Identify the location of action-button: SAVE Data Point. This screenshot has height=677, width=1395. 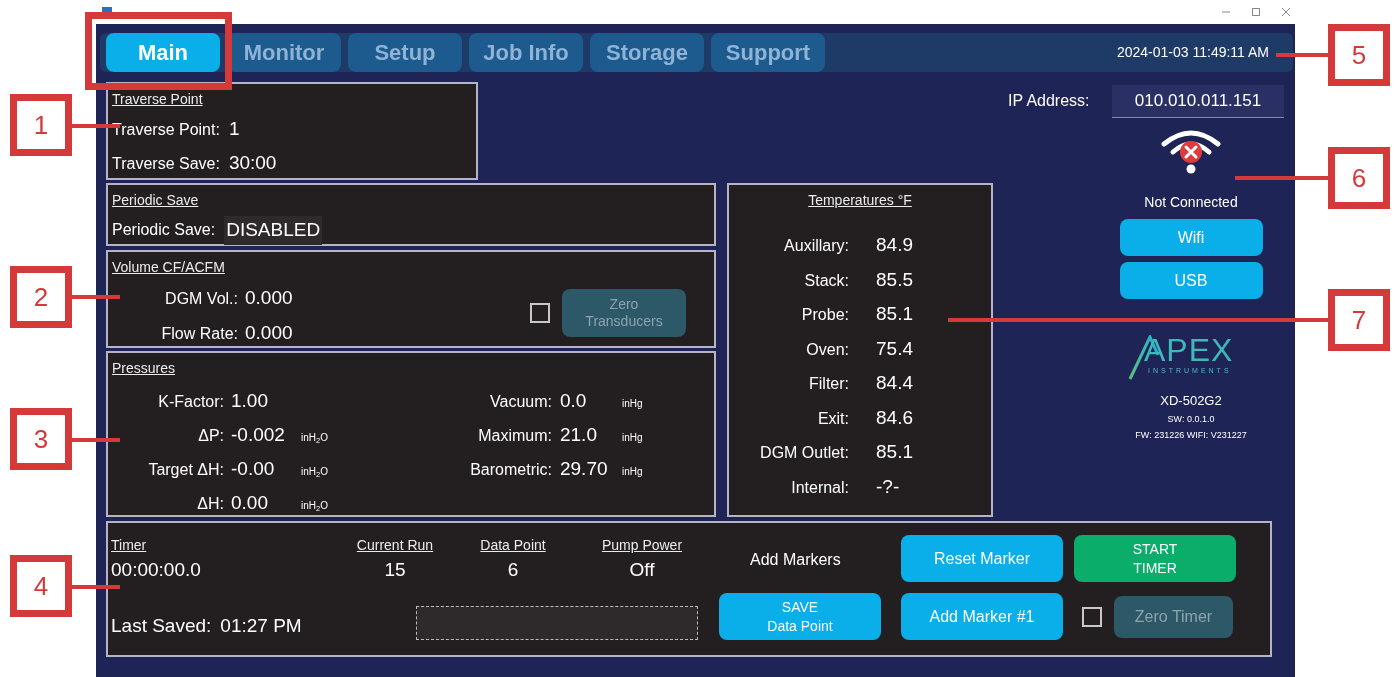
(800, 616).